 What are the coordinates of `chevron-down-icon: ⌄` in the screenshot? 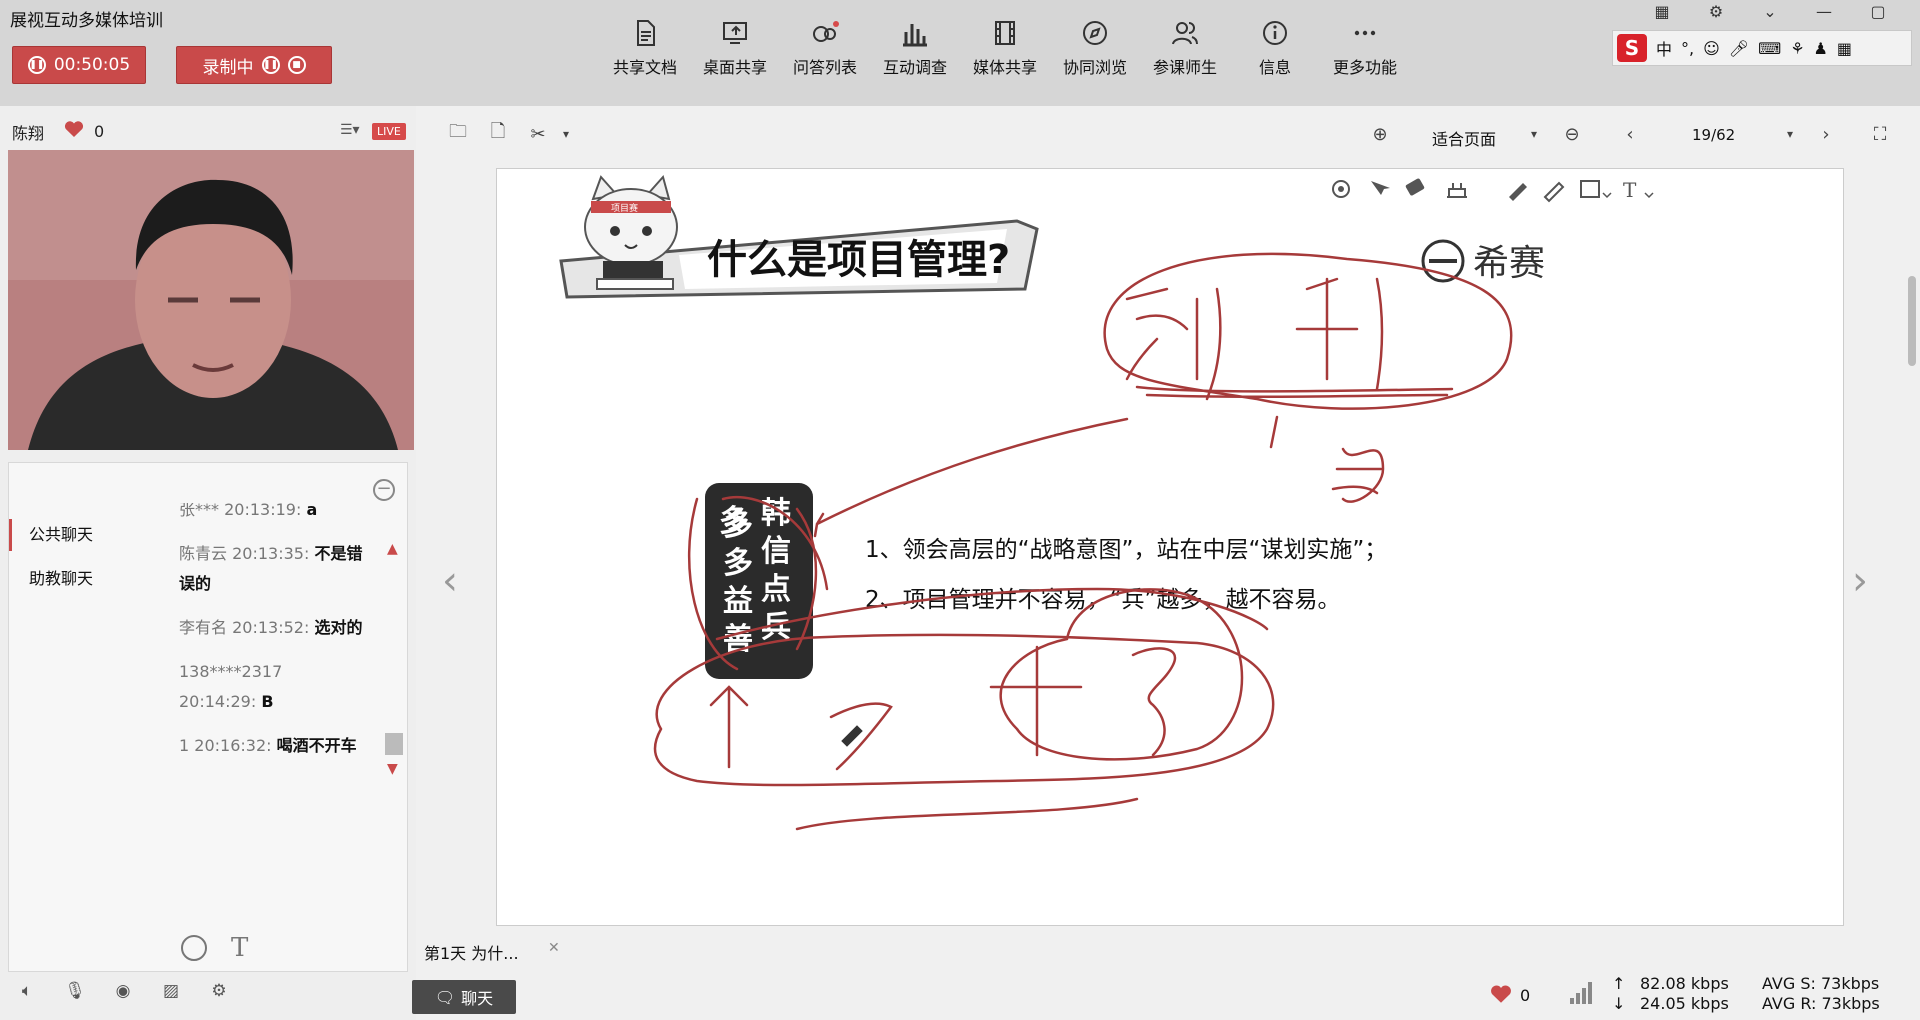 It's located at (1770, 11).